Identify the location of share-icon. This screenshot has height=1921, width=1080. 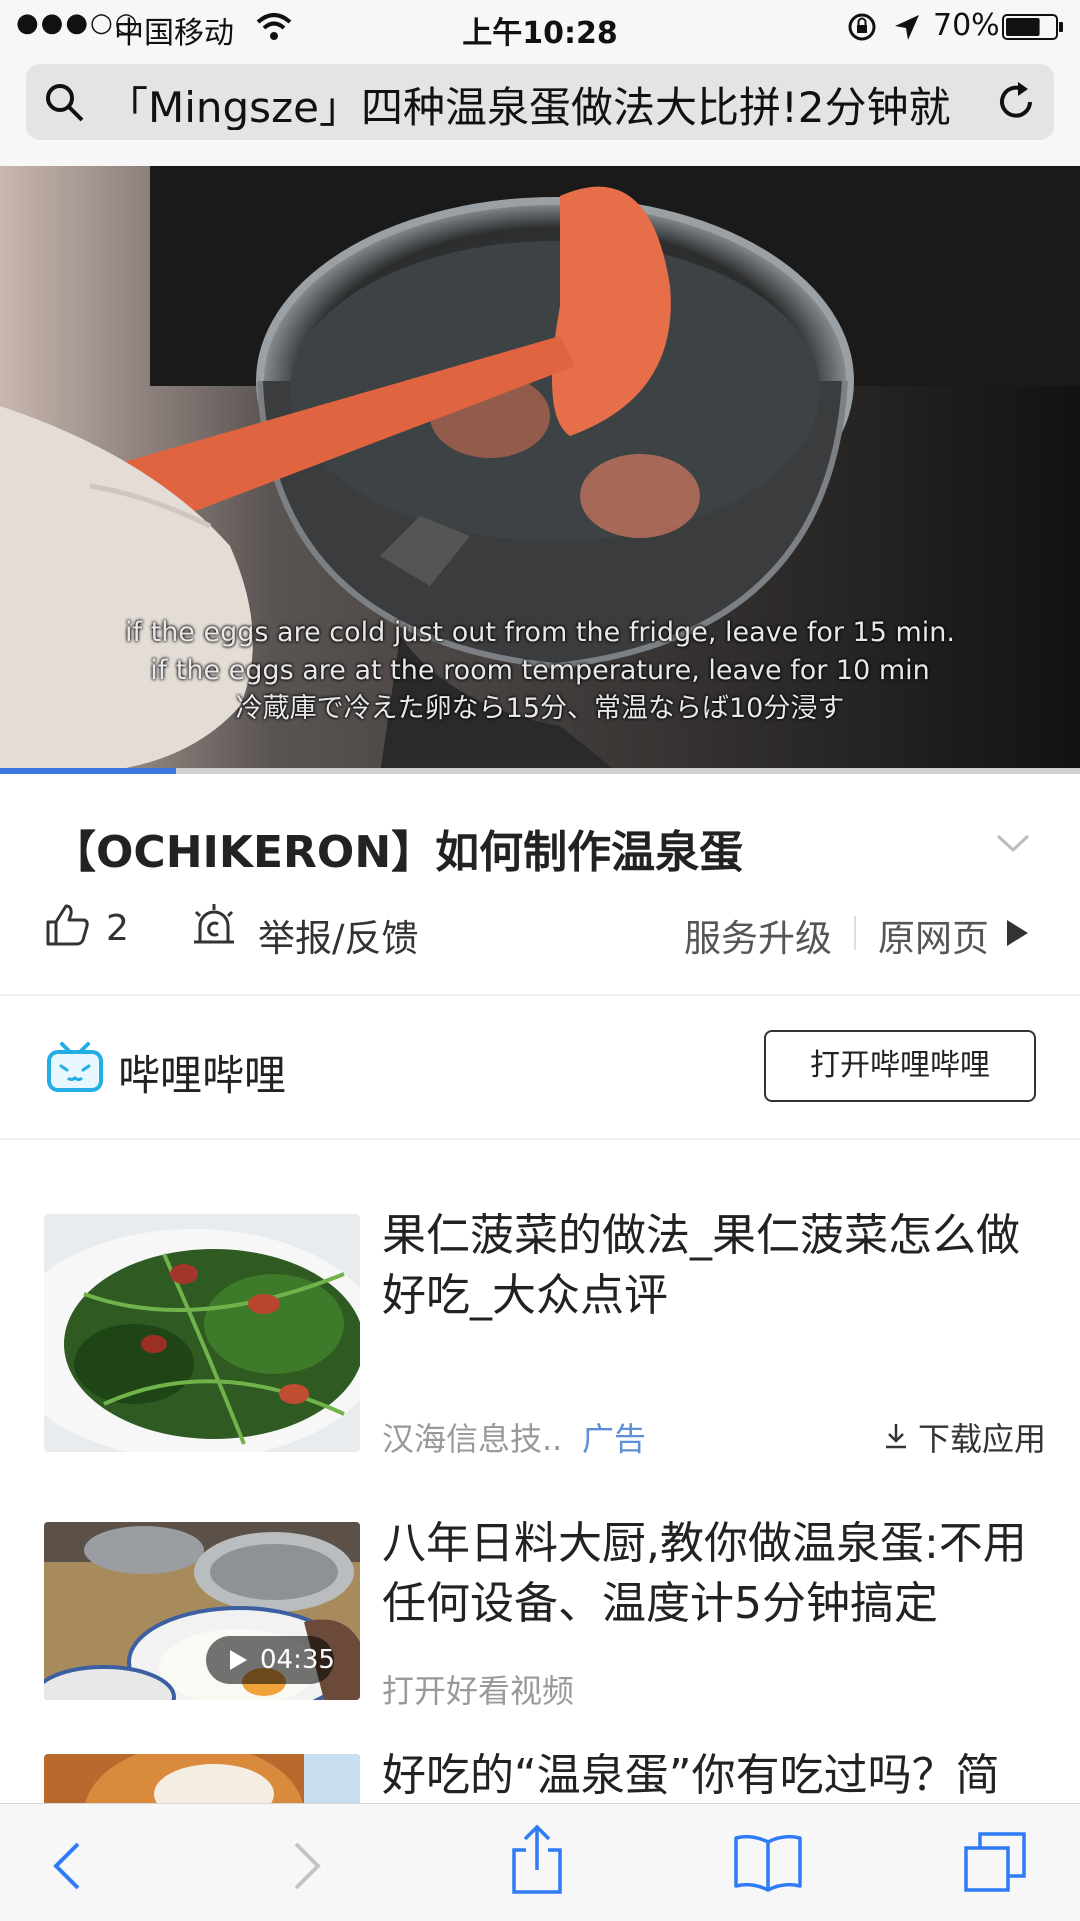
(537, 1860).